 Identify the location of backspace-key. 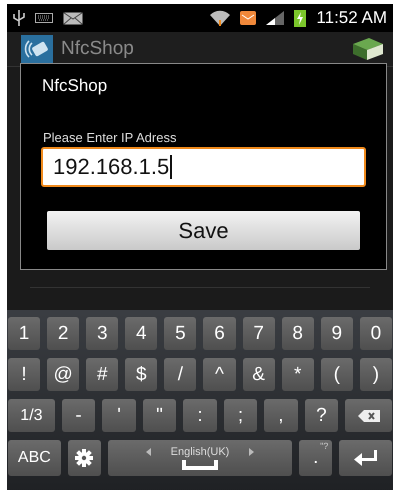
(368, 415).